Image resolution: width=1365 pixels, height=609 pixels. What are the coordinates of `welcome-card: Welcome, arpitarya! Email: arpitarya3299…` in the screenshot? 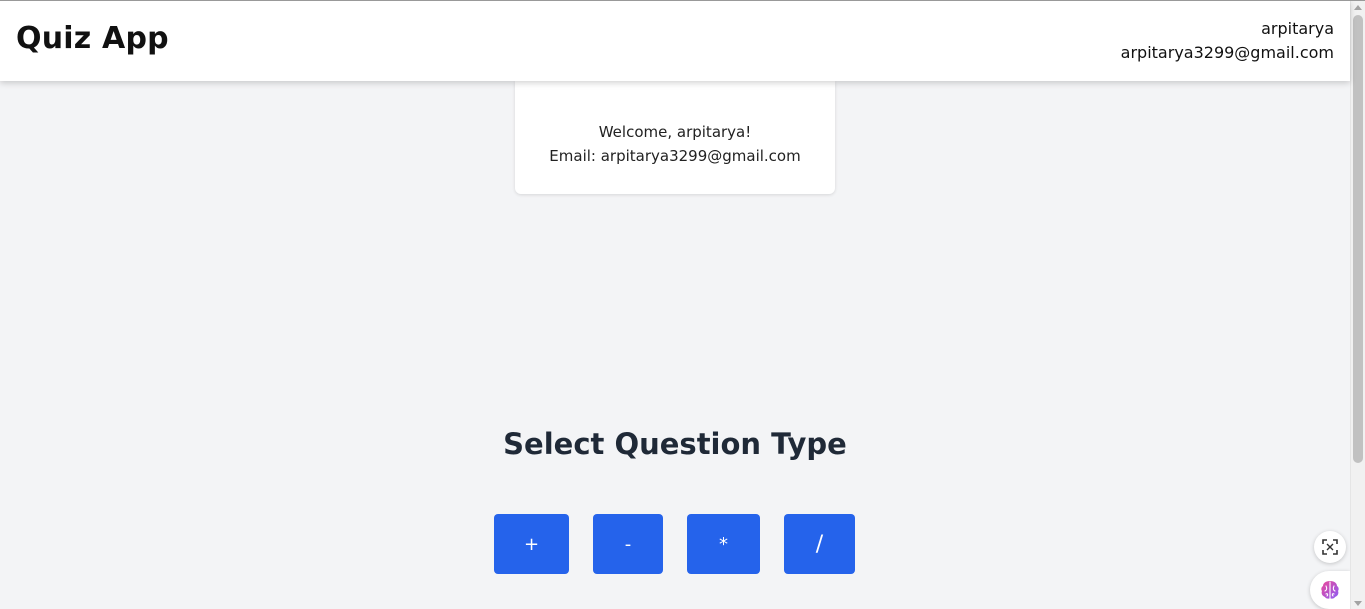 It's located at (675, 137).